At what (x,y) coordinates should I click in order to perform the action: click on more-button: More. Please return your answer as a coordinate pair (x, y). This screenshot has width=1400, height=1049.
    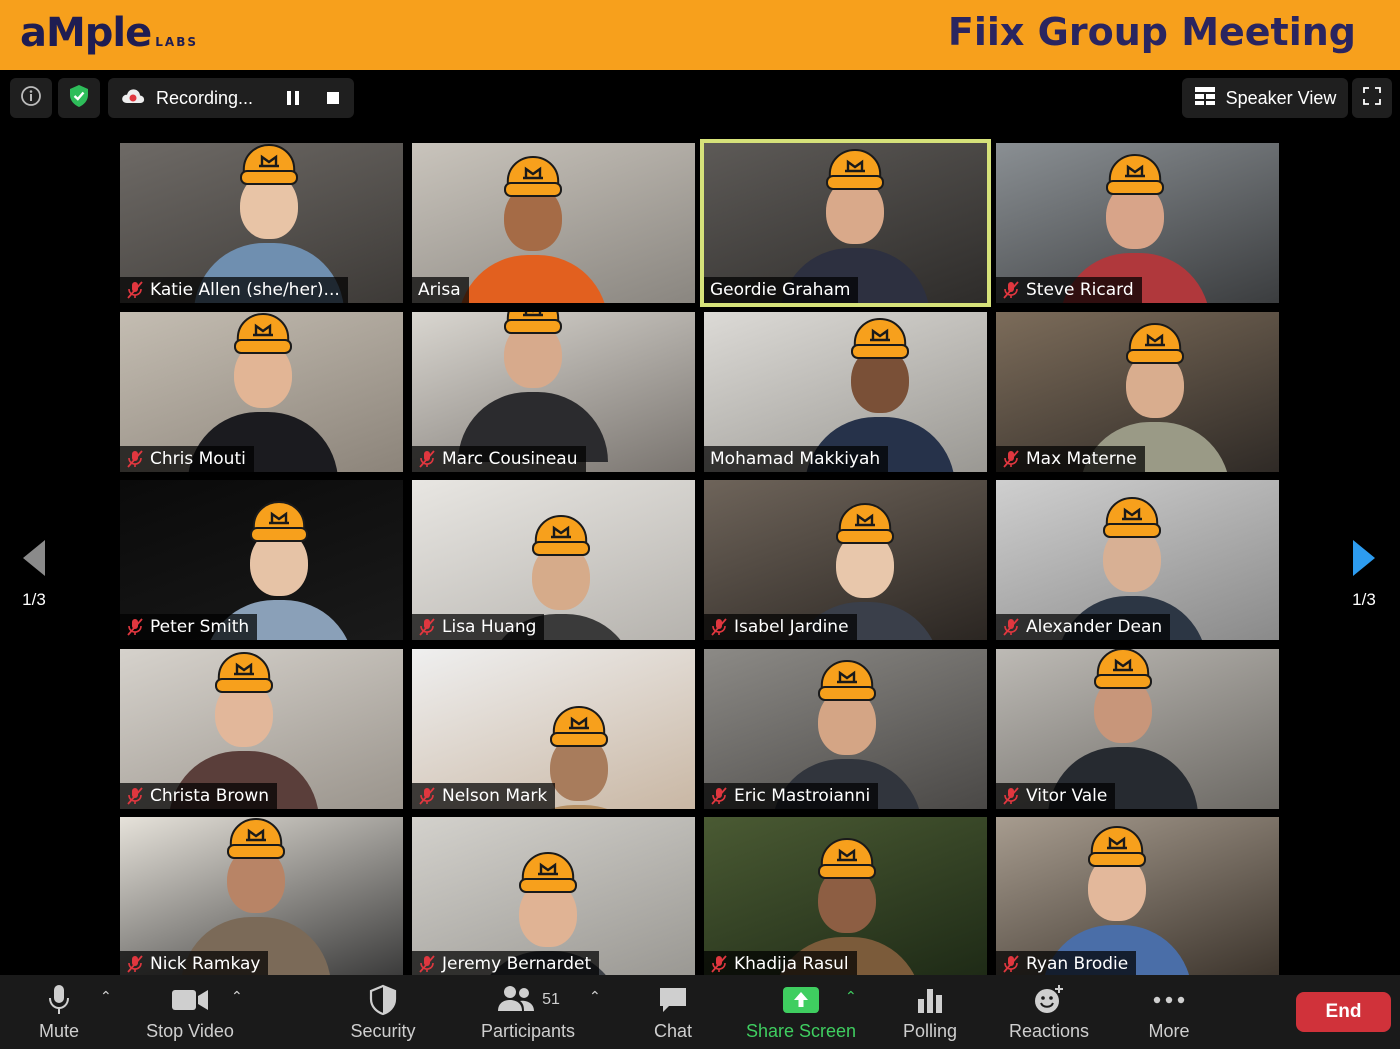
    Looking at the image, I should click on (1169, 1014).